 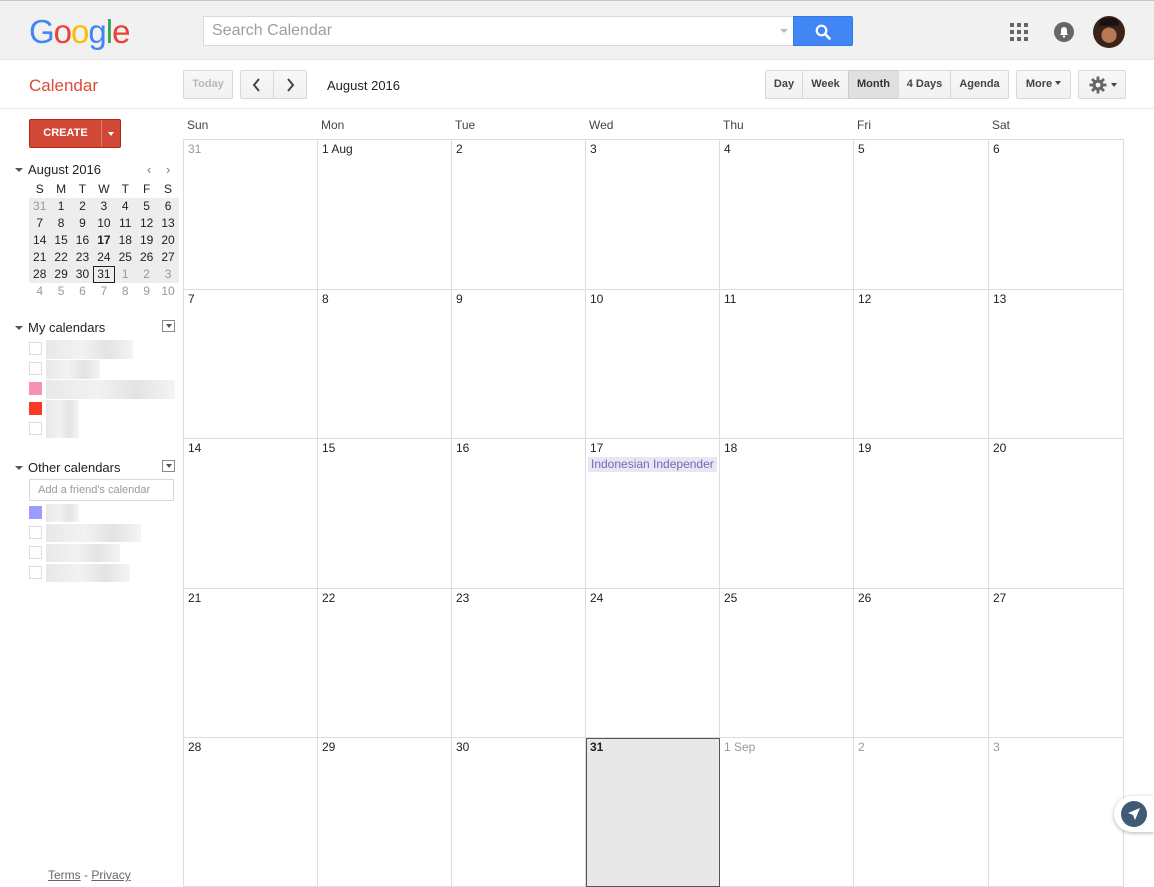 What do you see at coordinates (727, 149) in the screenshot?
I see `day-number: 4` at bounding box center [727, 149].